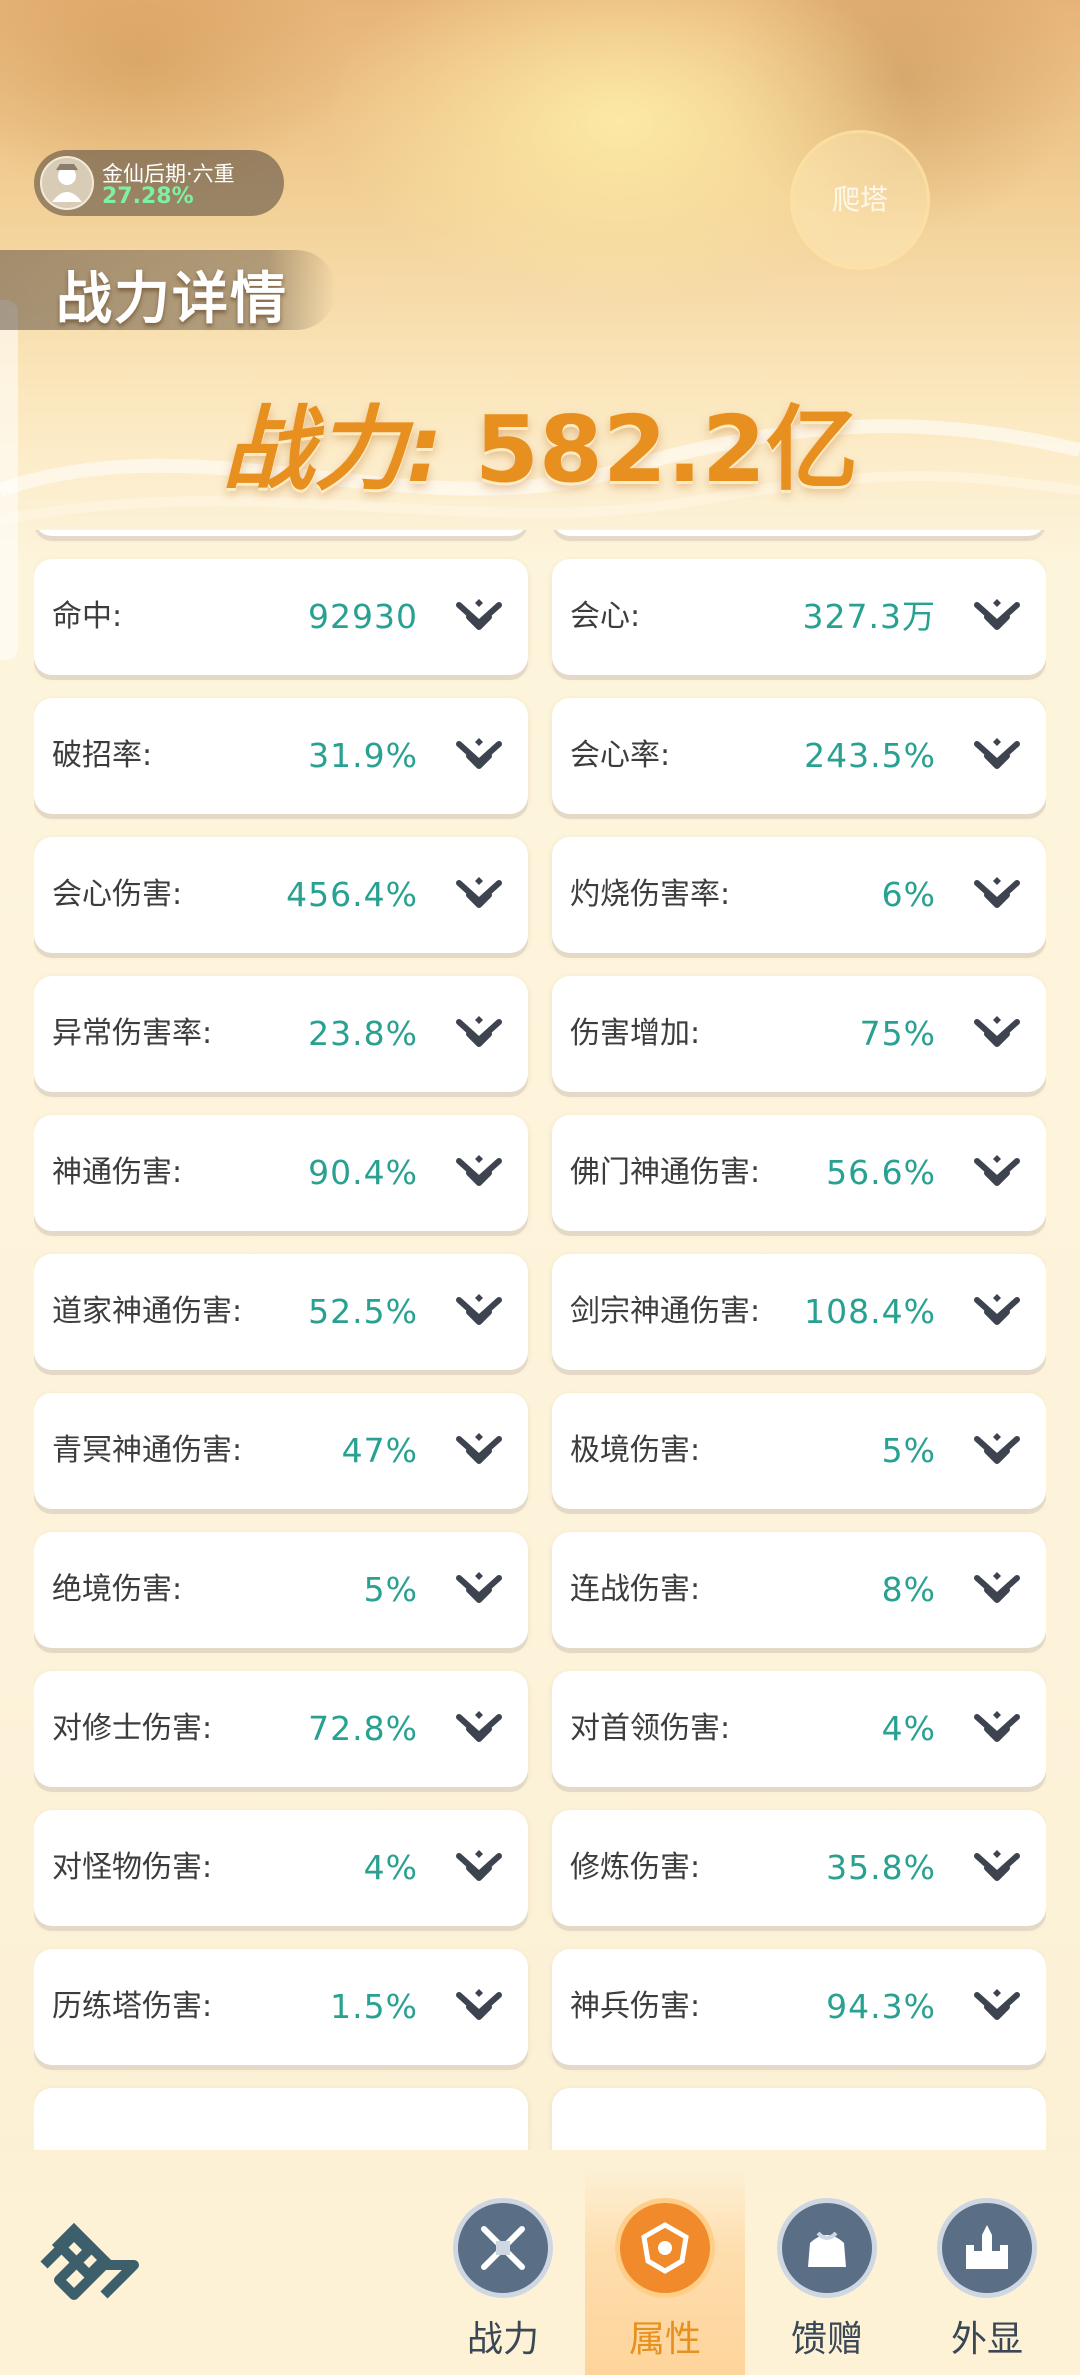 The height and width of the screenshot is (2375, 1080). Describe the element at coordinates (281, 533) in the screenshot. I see `partial-card-top-left` at that location.